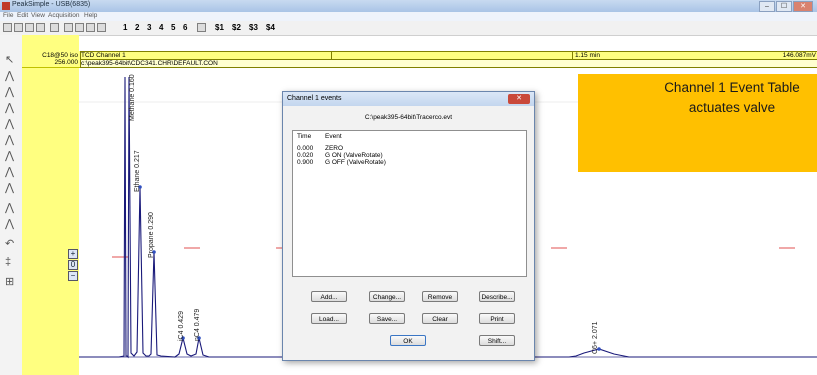 This screenshot has width=817, height=375. Describe the element at coordinates (803, 6) in the screenshot. I see `close-window-button: ✕` at that location.